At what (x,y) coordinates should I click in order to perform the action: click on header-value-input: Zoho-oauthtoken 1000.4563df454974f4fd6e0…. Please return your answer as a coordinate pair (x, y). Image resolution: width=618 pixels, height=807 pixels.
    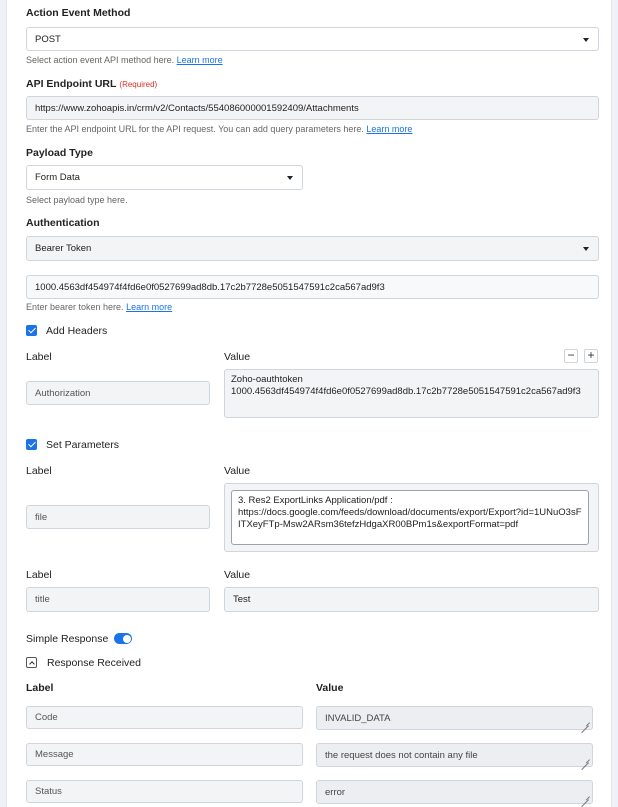
    Looking at the image, I should click on (411, 393).